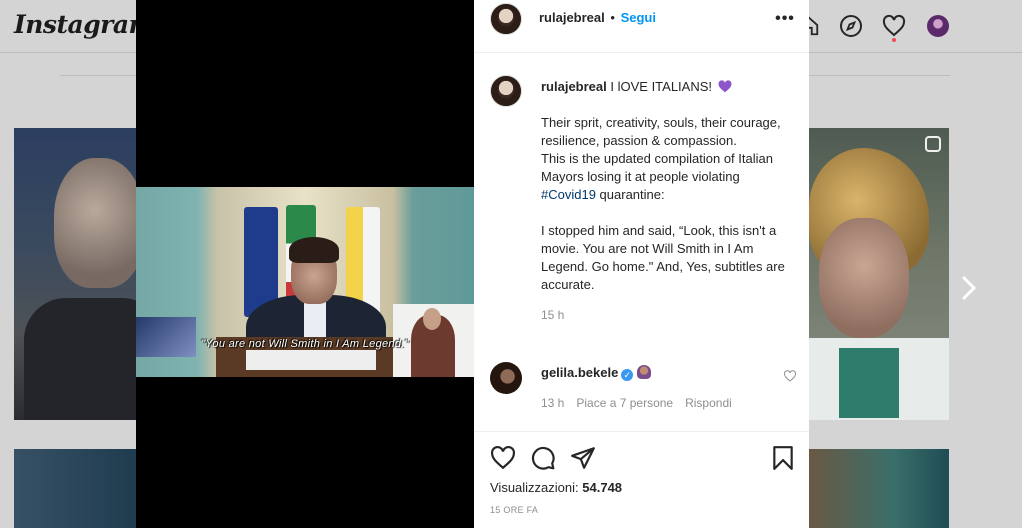  Describe the element at coordinates (503, 458) in the screenshot. I see `like-heart-icon` at that location.